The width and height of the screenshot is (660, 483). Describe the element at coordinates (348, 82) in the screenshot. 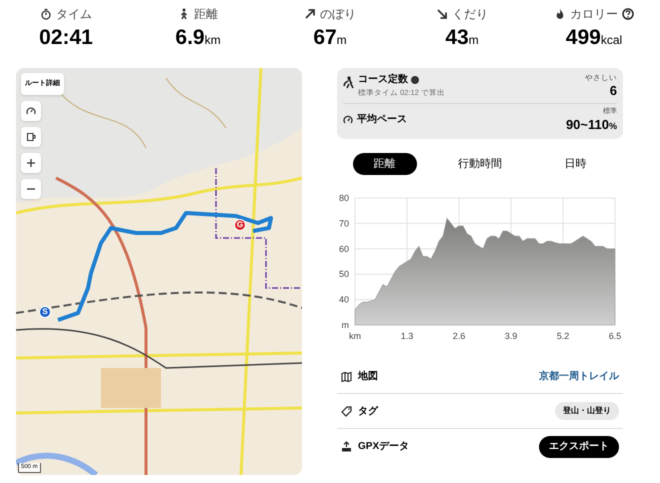

I see `hiker-icon` at that location.